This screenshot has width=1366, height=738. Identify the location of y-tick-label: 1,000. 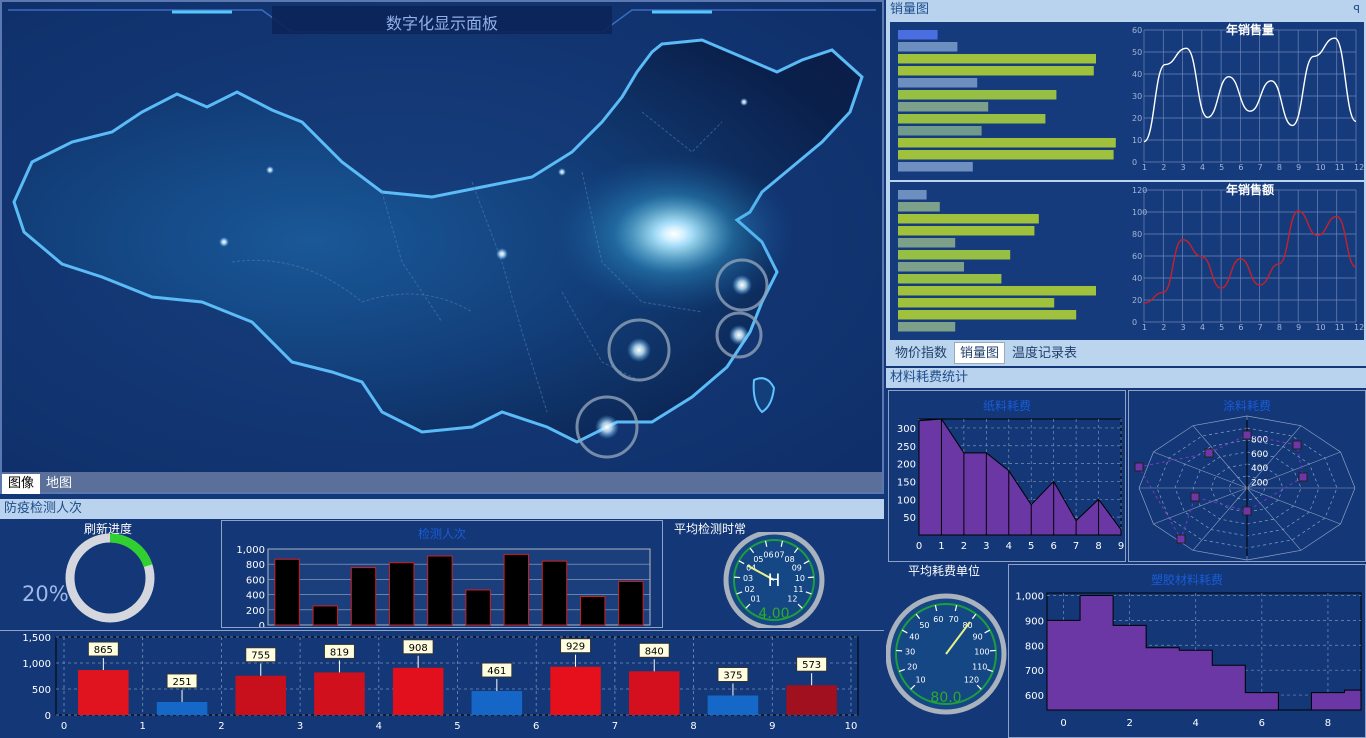
(1029, 596).